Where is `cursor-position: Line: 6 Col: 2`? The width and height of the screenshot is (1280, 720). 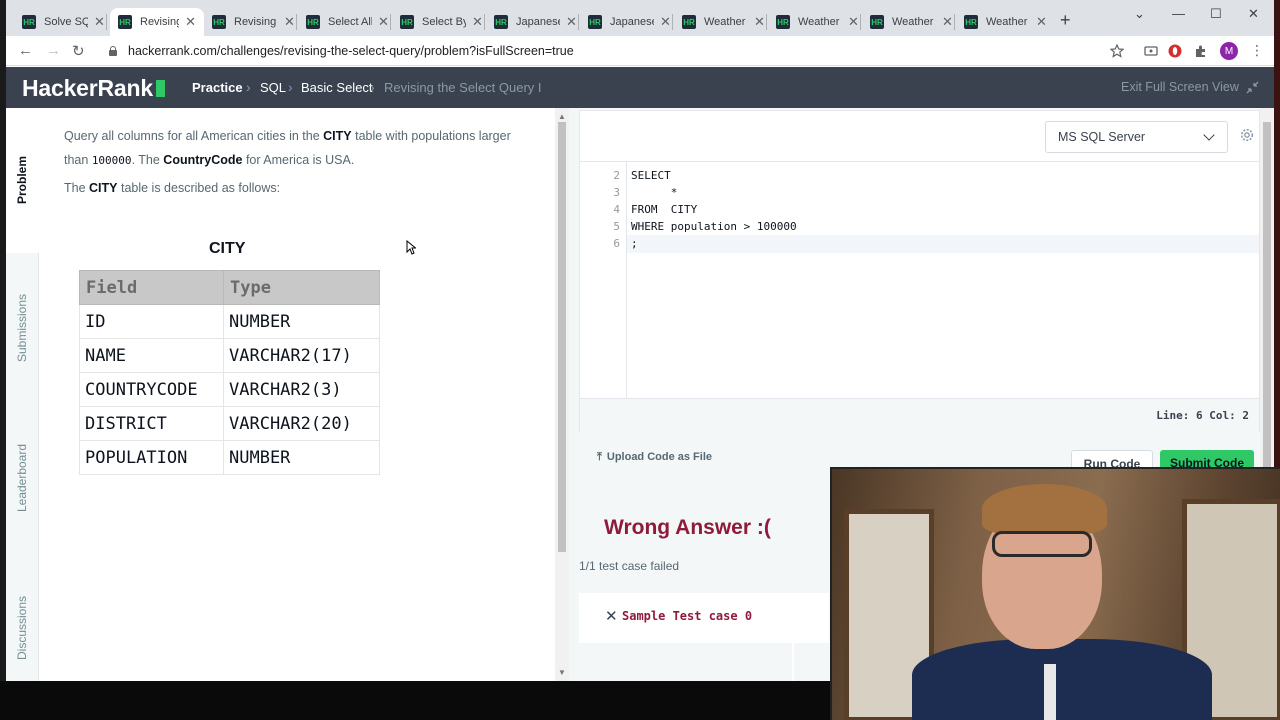 cursor-position: Line: 6 Col: 2 is located at coordinates (1202, 415).